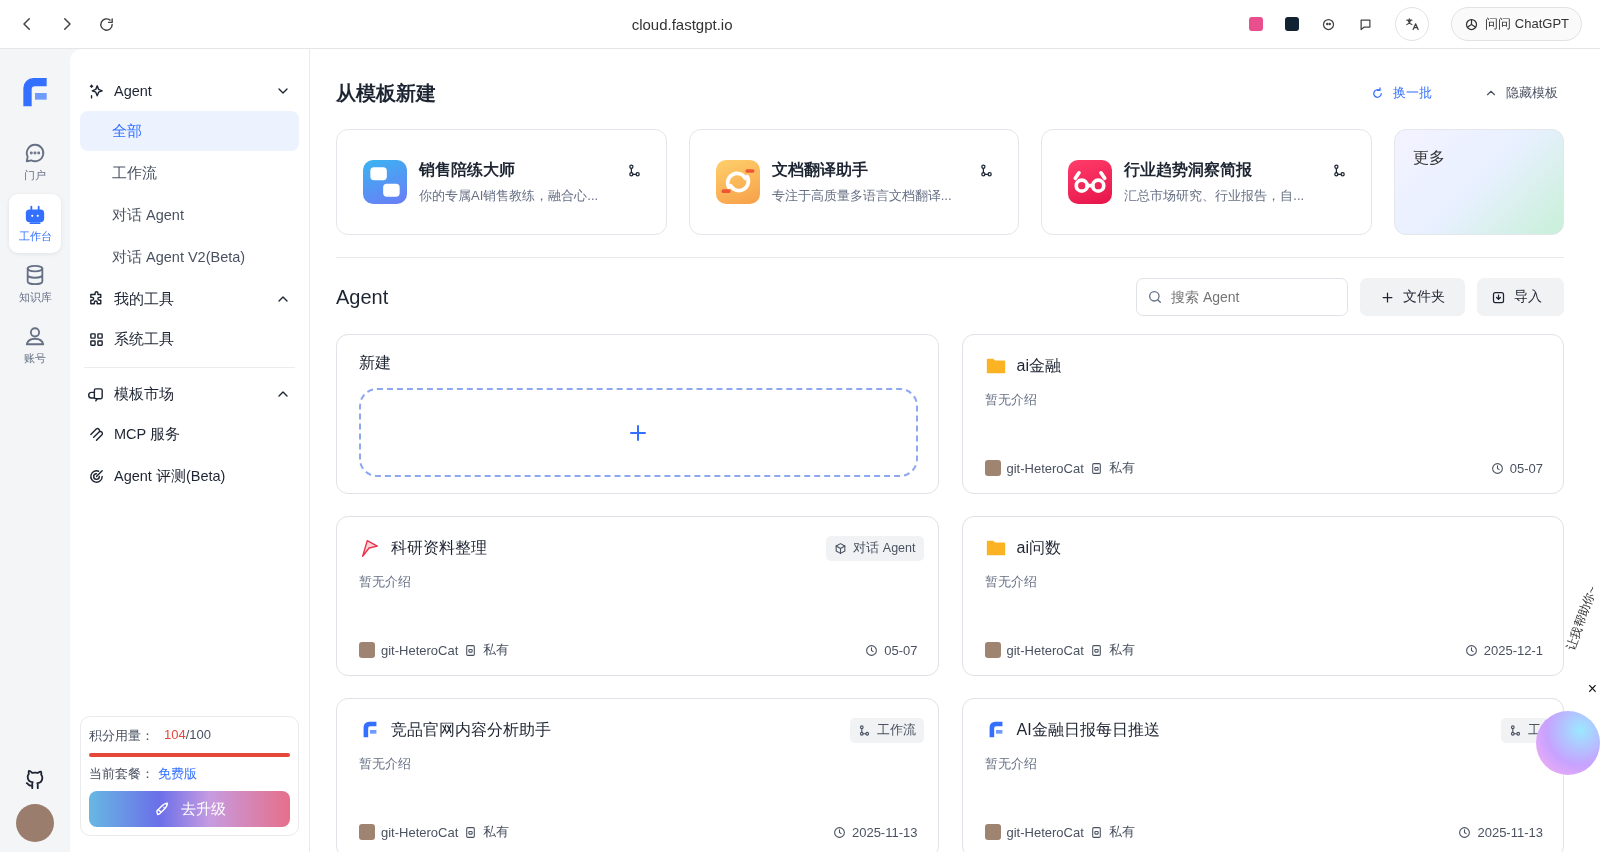 This screenshot has height=852, width=1600. Describe the element at coordinates (1412, 297) in the screenshot. I see `new-folder-button: 文件夹` at that location.